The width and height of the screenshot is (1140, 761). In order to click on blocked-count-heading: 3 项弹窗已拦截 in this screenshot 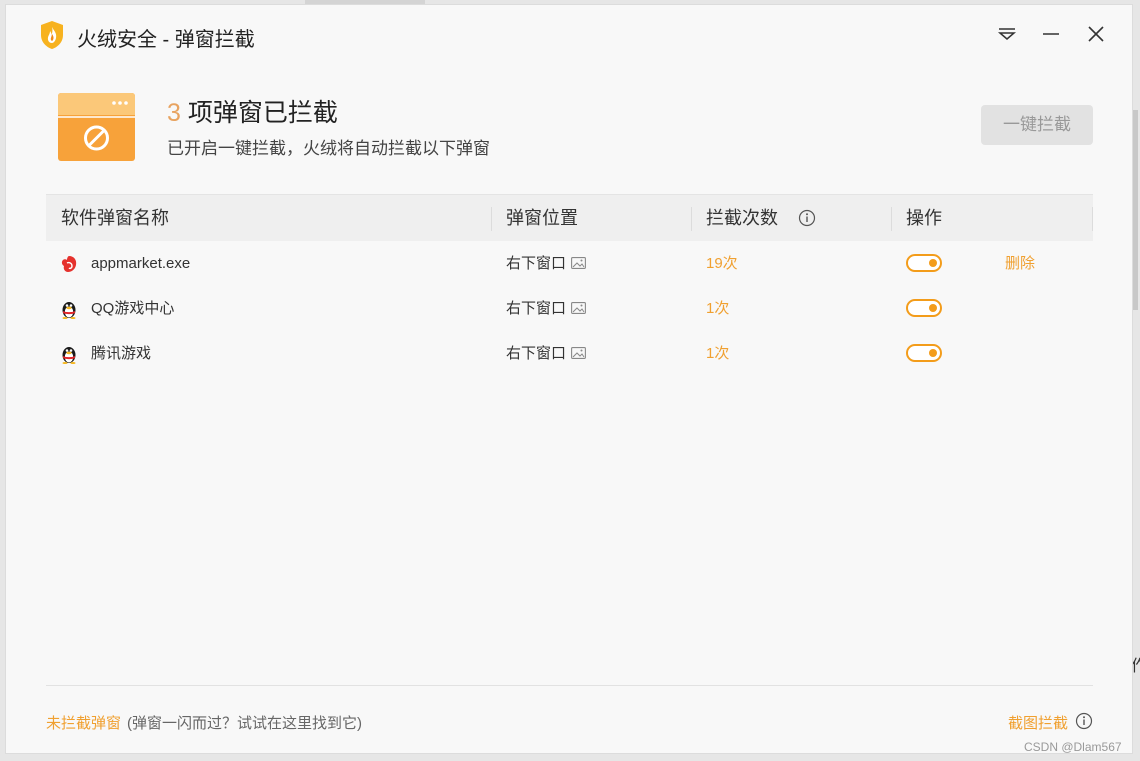, I will do `click(252, 111)`.